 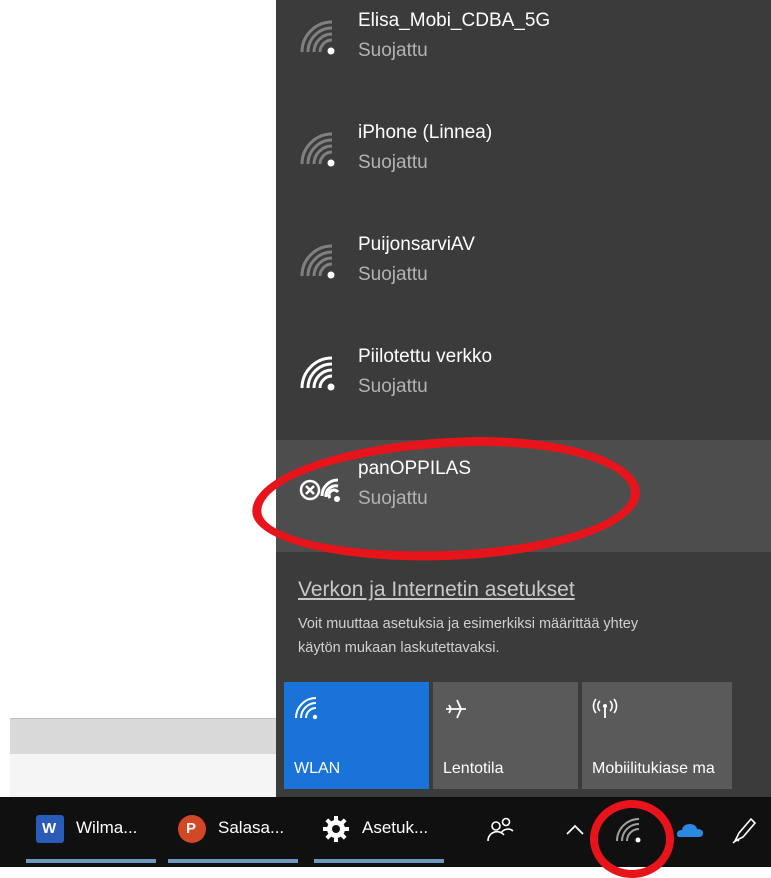 What do you see at coordinates (523, 272) in the screenshot?
I see `network-item: PuijonsarviAV Suojattu` at bounding box center [523, 272].